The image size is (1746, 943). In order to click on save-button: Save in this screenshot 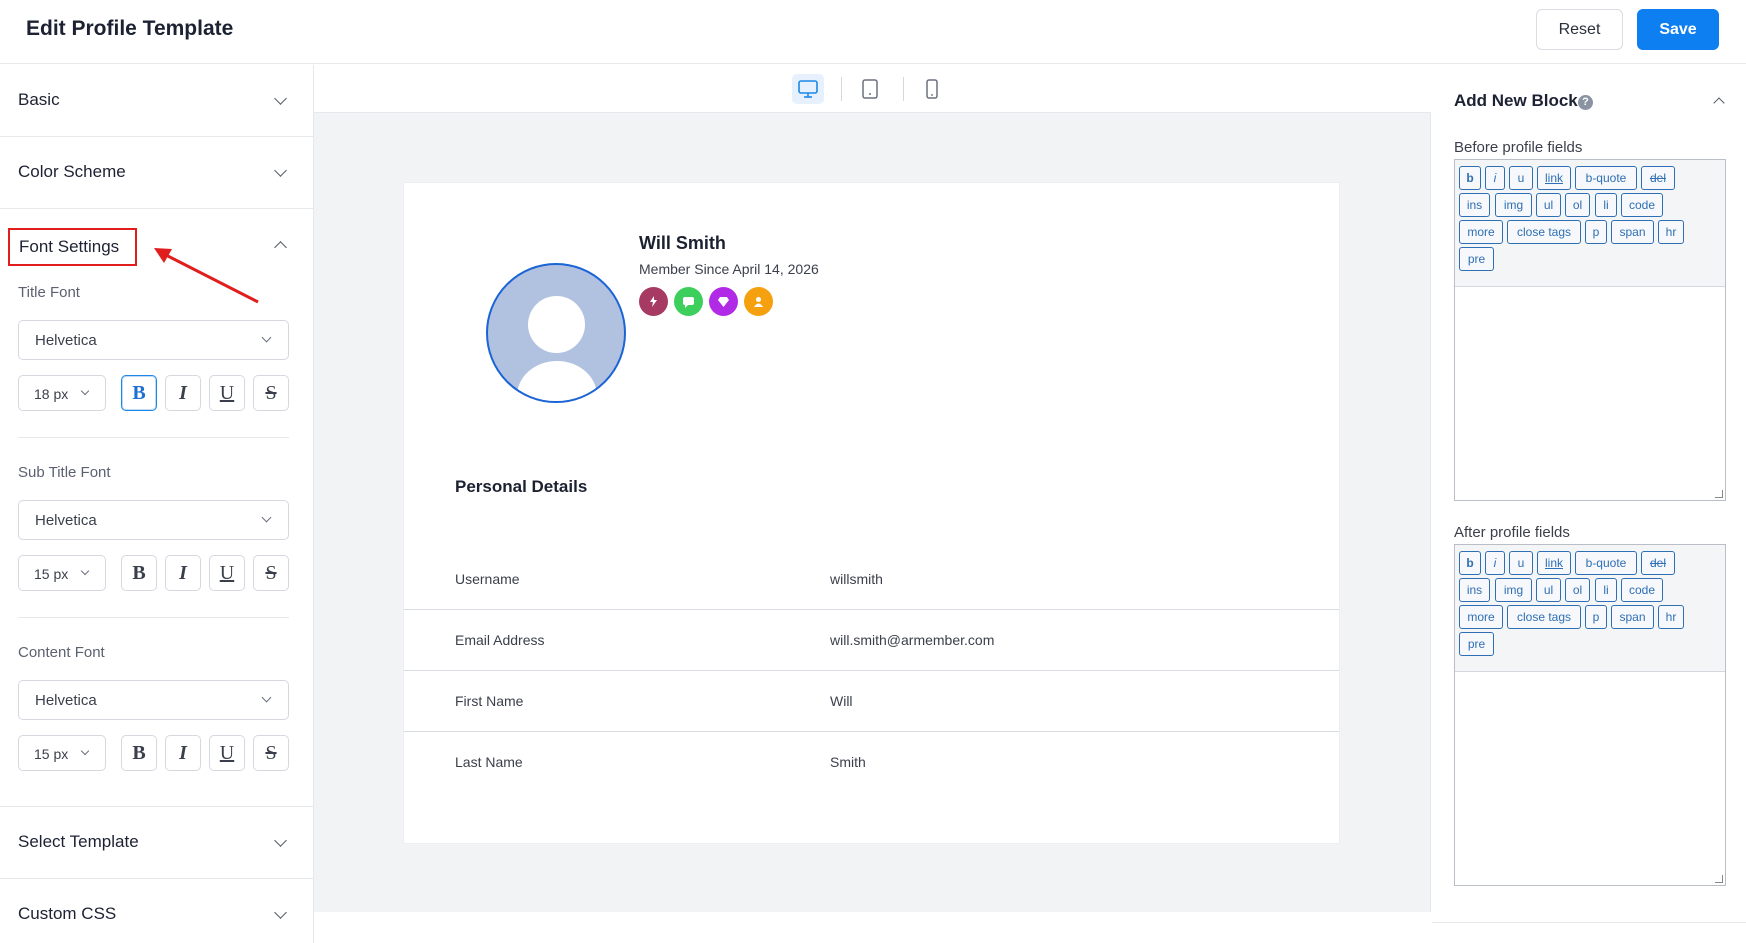, I will do `click(1678, 29)`.